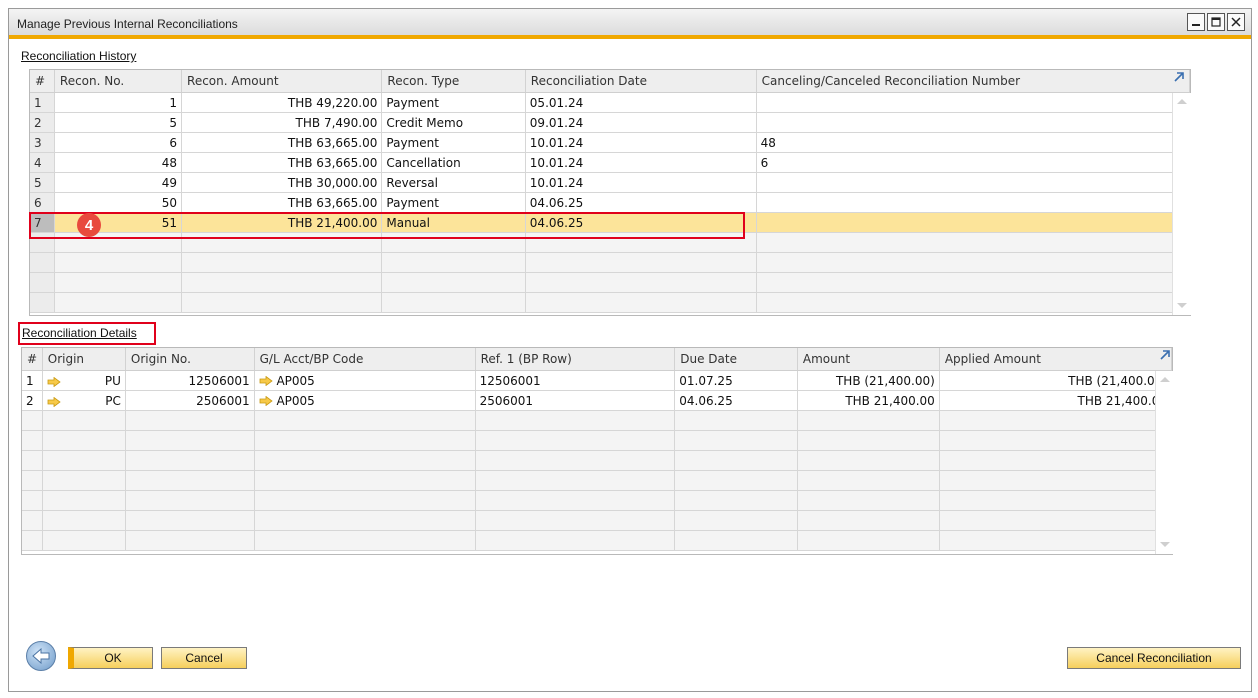 Image resolution: width=1258 pixels, height=698 pixels. What do you see at coordinates (41, 656) in the screenshot?
I see `back-navigation-icon` at bounding box center [41, 656].